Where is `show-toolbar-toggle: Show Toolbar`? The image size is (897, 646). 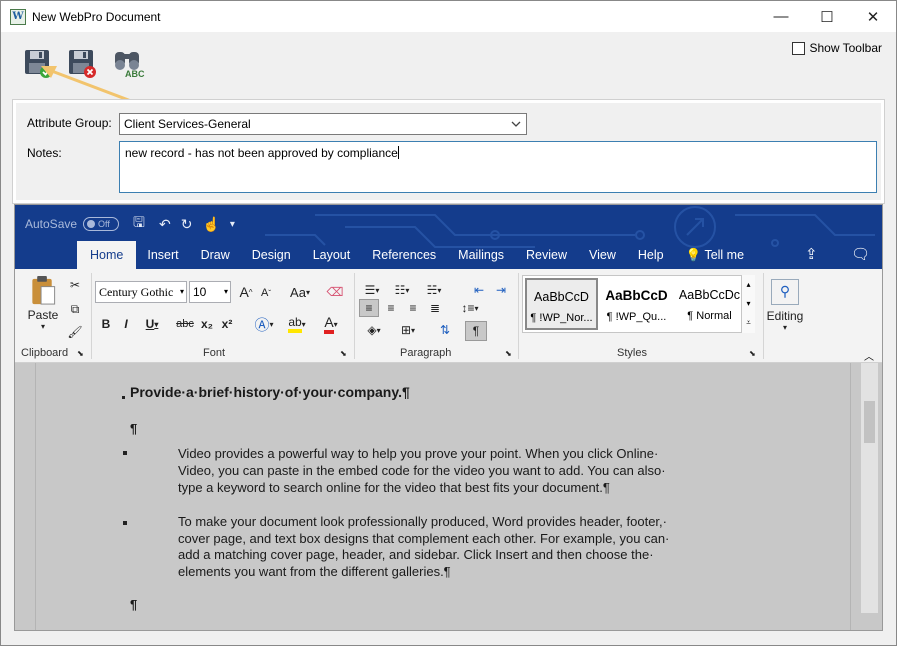
show-toolbar-toggle: Show Toolbar is located at coordinates (836, 48).